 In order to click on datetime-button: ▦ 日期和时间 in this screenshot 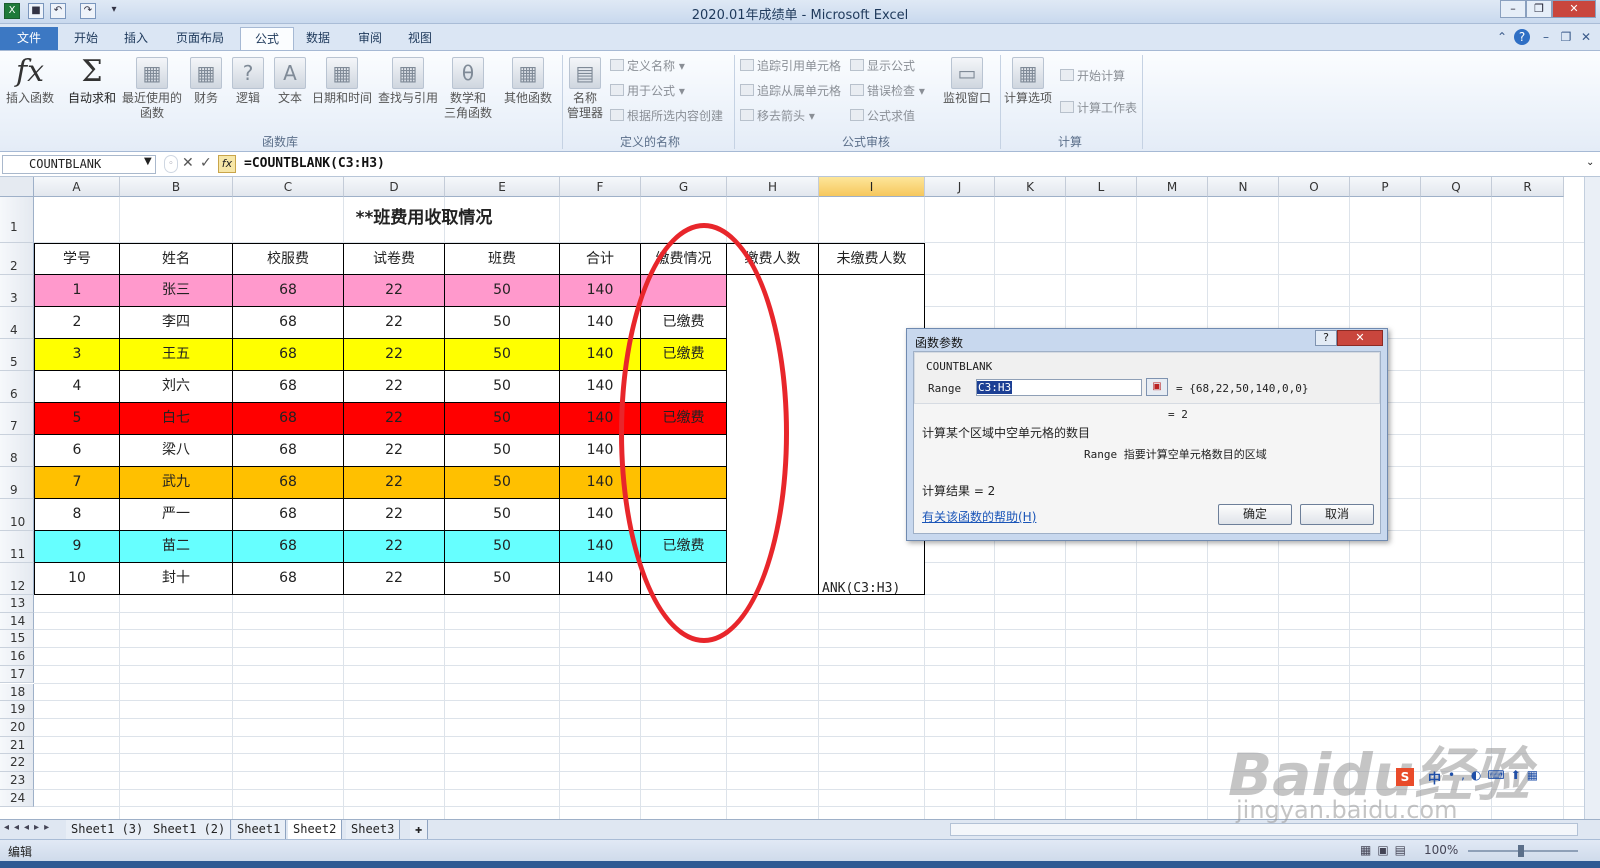, I will do `click(342, 81)`.